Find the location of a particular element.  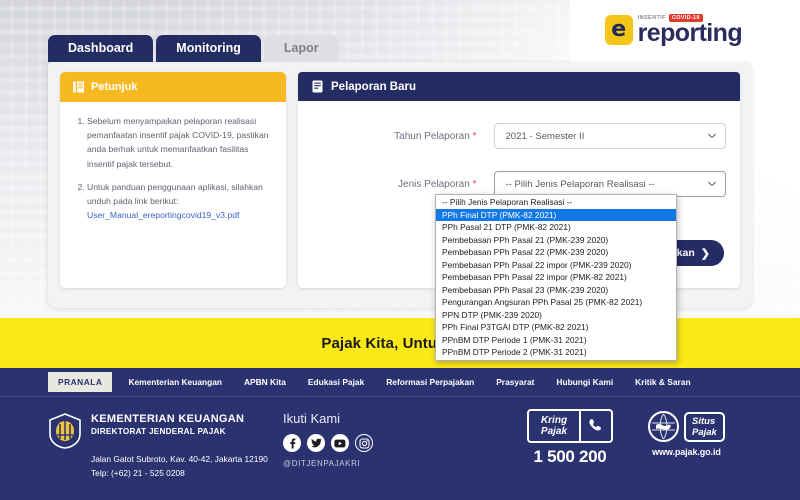

label-jenis-pelaporan: Jenis Pelaporan * is located at coordinates (396, 184).